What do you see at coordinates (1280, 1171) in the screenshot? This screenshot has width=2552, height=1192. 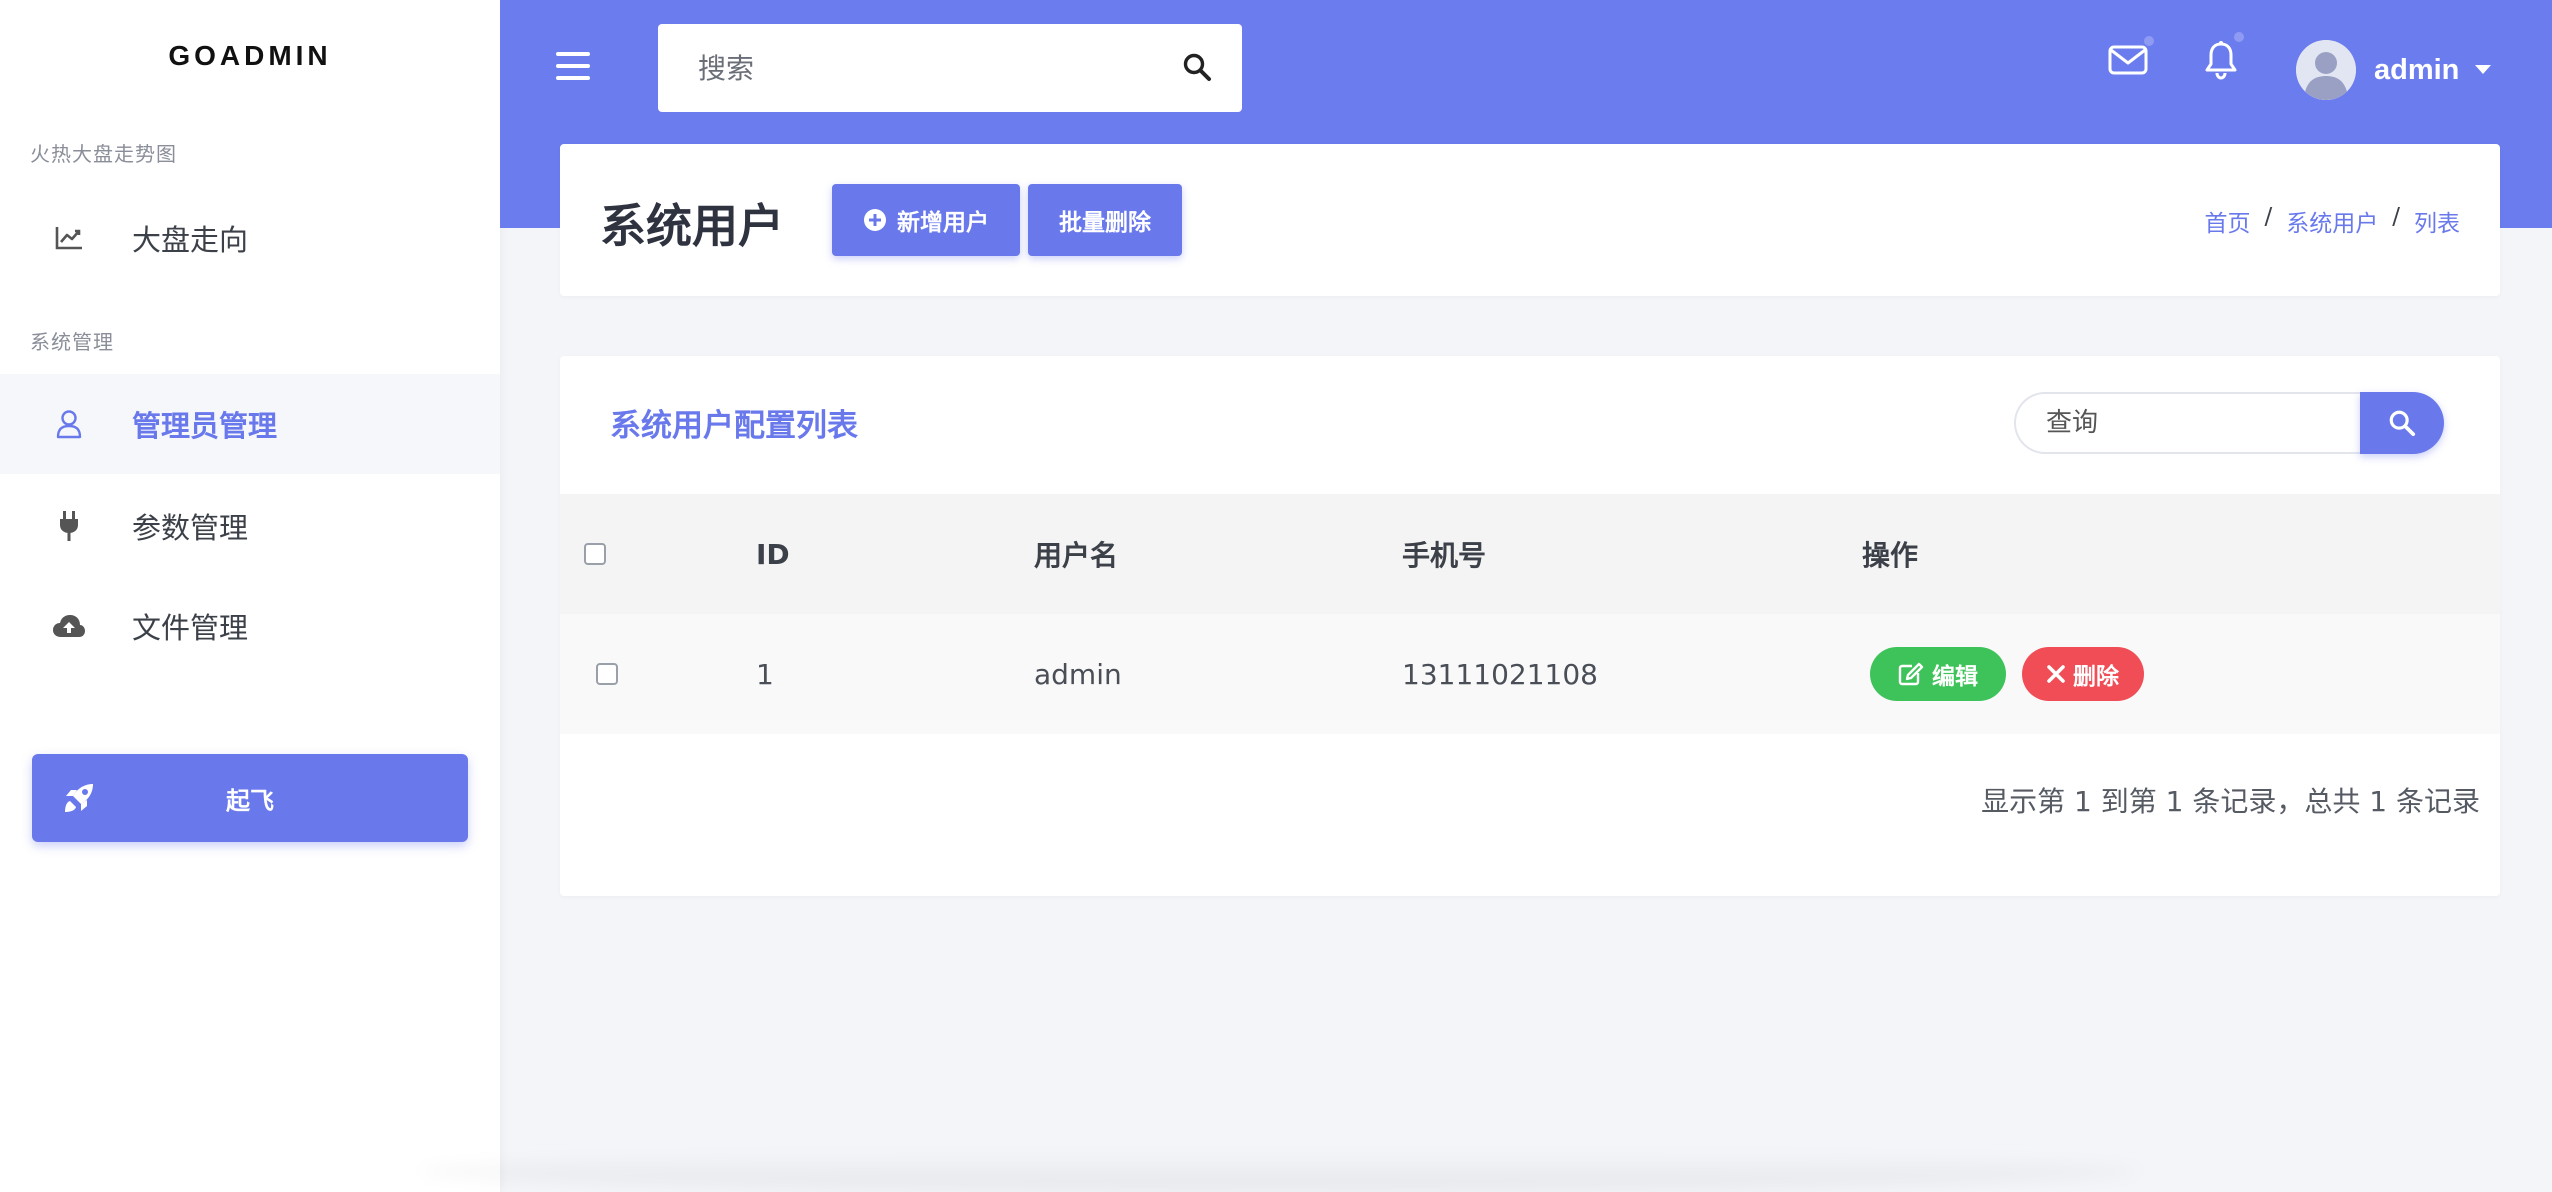 I see `bottom-shadow` at bounding box center [1280, 1171].